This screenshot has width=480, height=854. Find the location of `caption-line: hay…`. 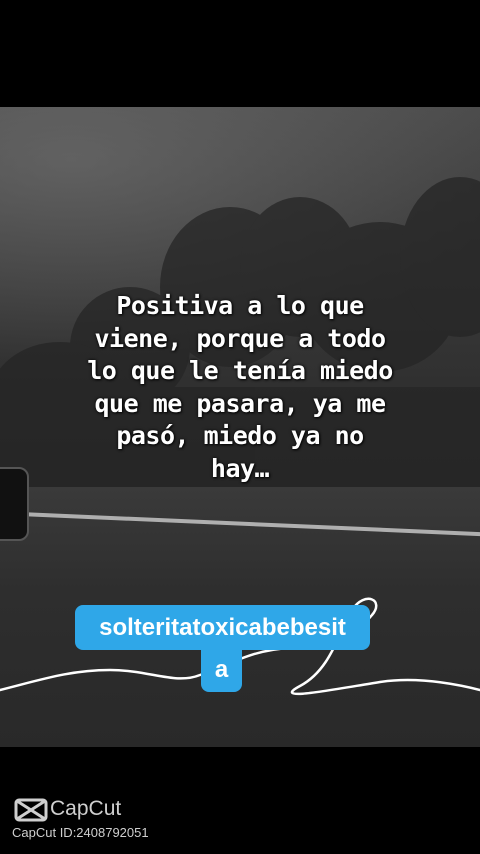

caption-line: hay… is located at coordinates (240, 468).